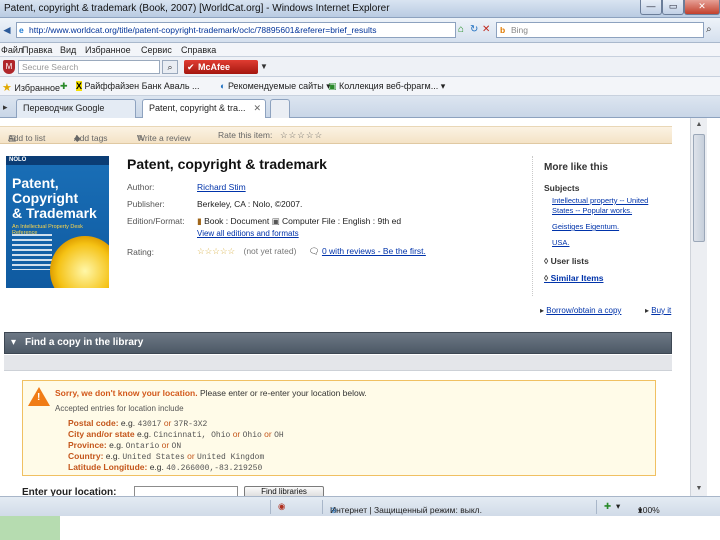 This screenshot has height=540, width=720. What do you see at coordinates (64, 86) in the screenshot?
I see `add-favorite-icon: ✚` at bounding box center [64, 86].